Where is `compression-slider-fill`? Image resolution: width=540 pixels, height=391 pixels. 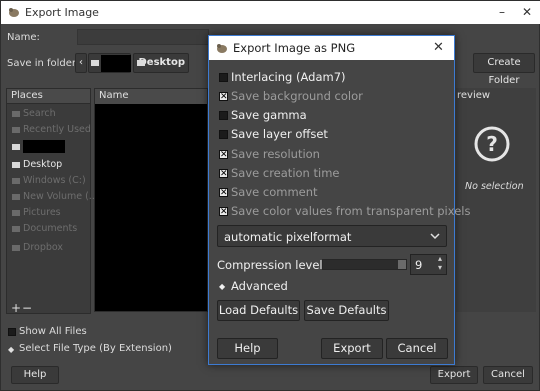
compression-slider-fill is located at coordinates (364, 264).